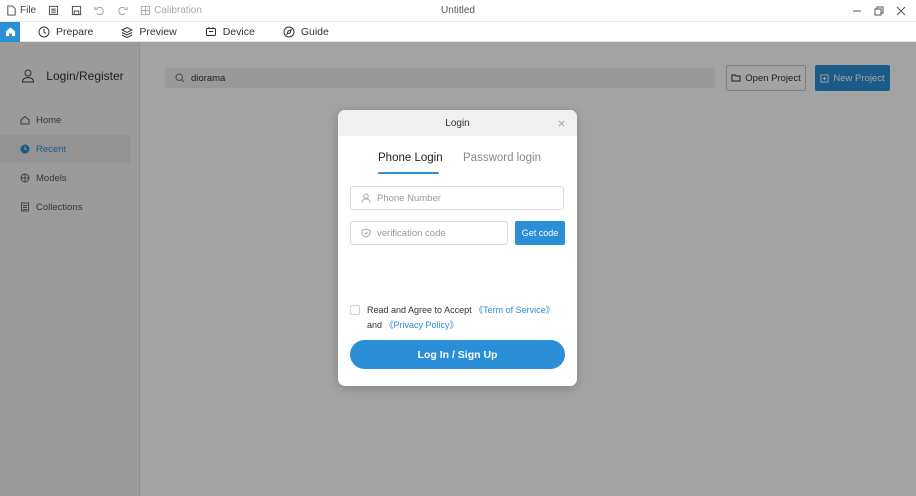  I want to click on user-icon, so click(366, 198).